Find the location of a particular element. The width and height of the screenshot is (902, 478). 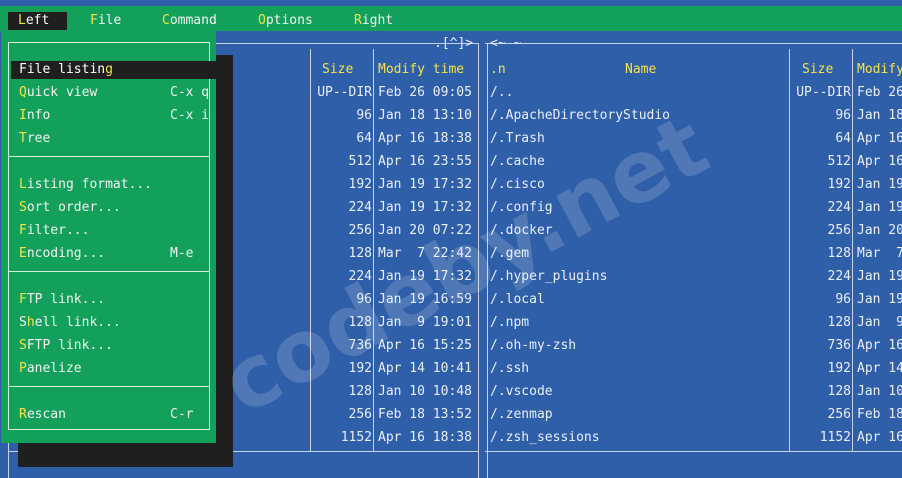

left-row-size: 96 is located at coordinates (342, 300).